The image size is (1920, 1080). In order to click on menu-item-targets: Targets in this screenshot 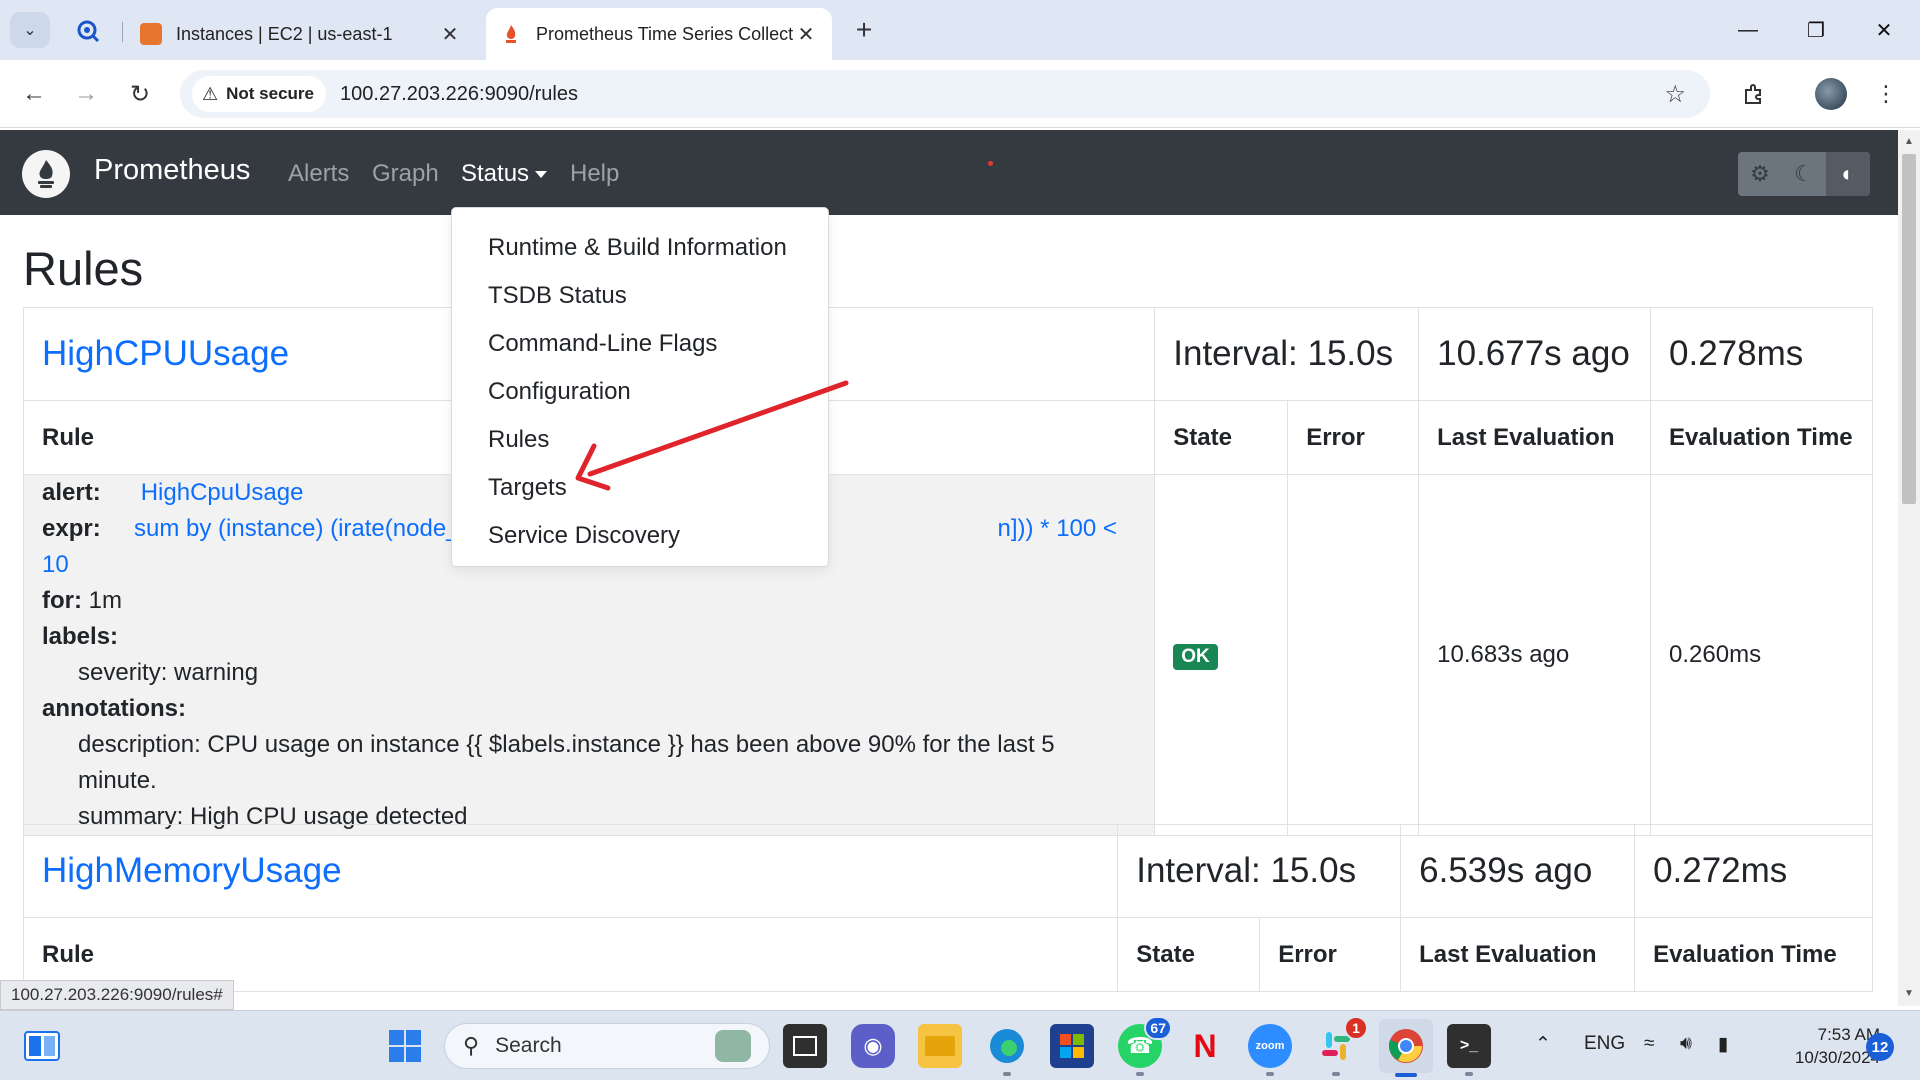, I will do `click(640, 488)`.